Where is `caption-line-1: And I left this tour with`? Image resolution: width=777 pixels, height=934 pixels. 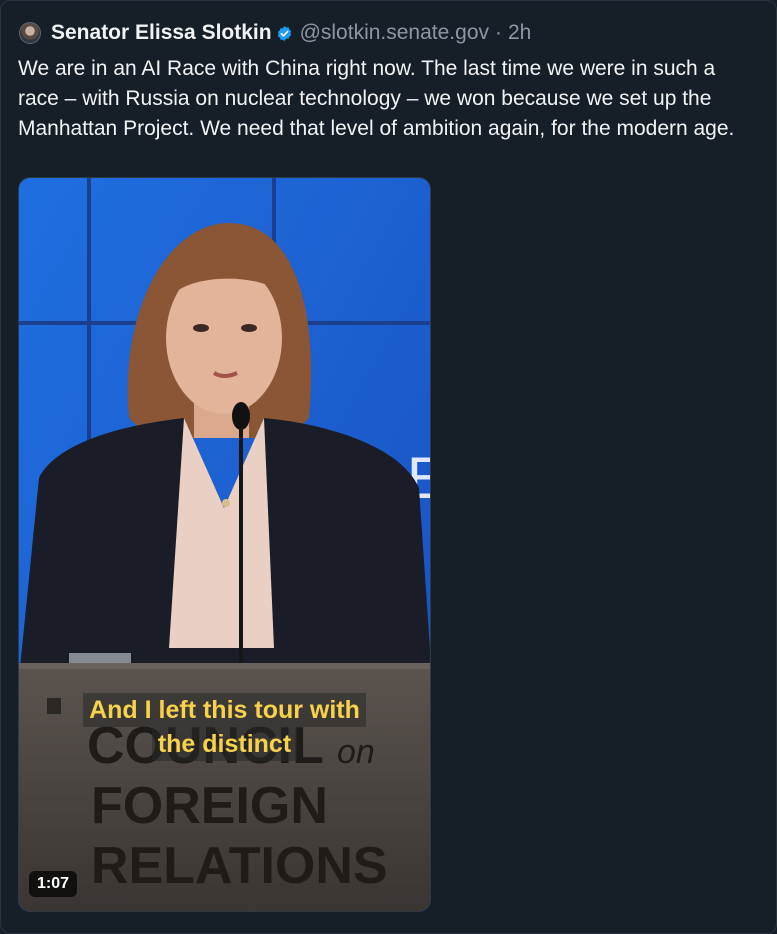 caption-line-1: And I left this tour with is located at coordinates (224, 710).